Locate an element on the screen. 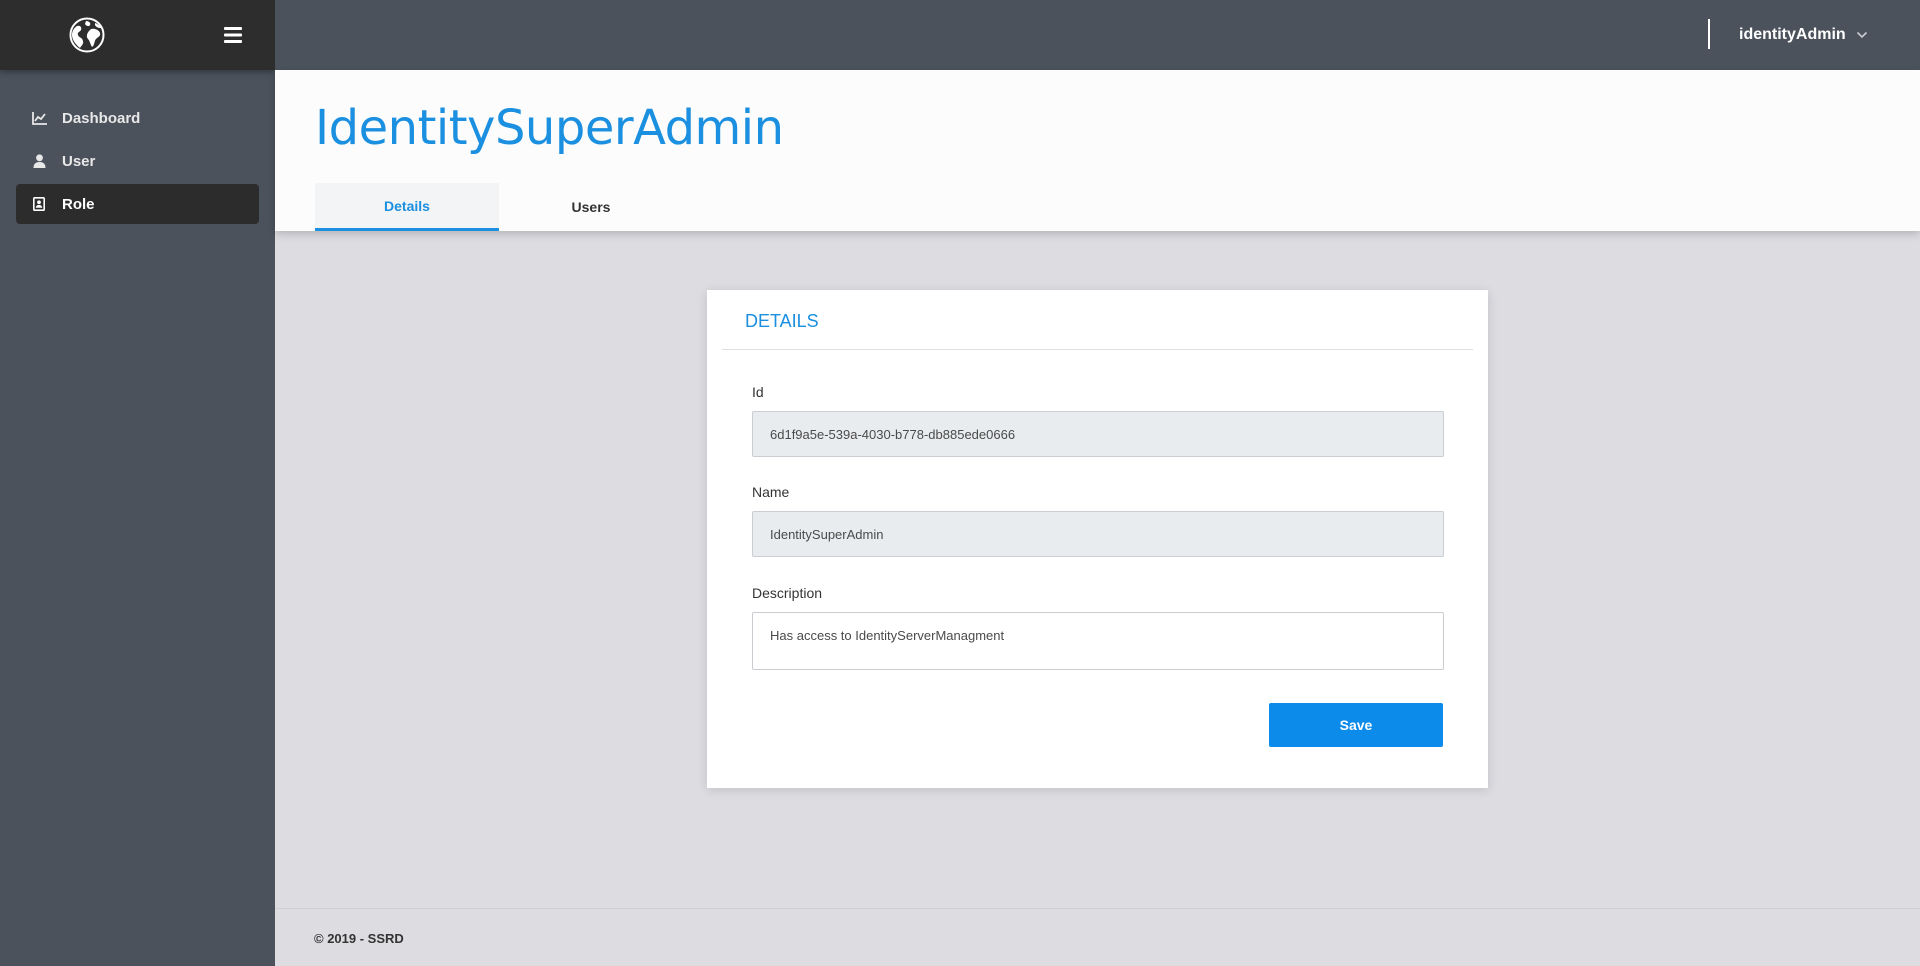 This screenshot has height=966, width=1920. description-field: Has access to IdentityServerManagment is located at coordinates (1098, 641).